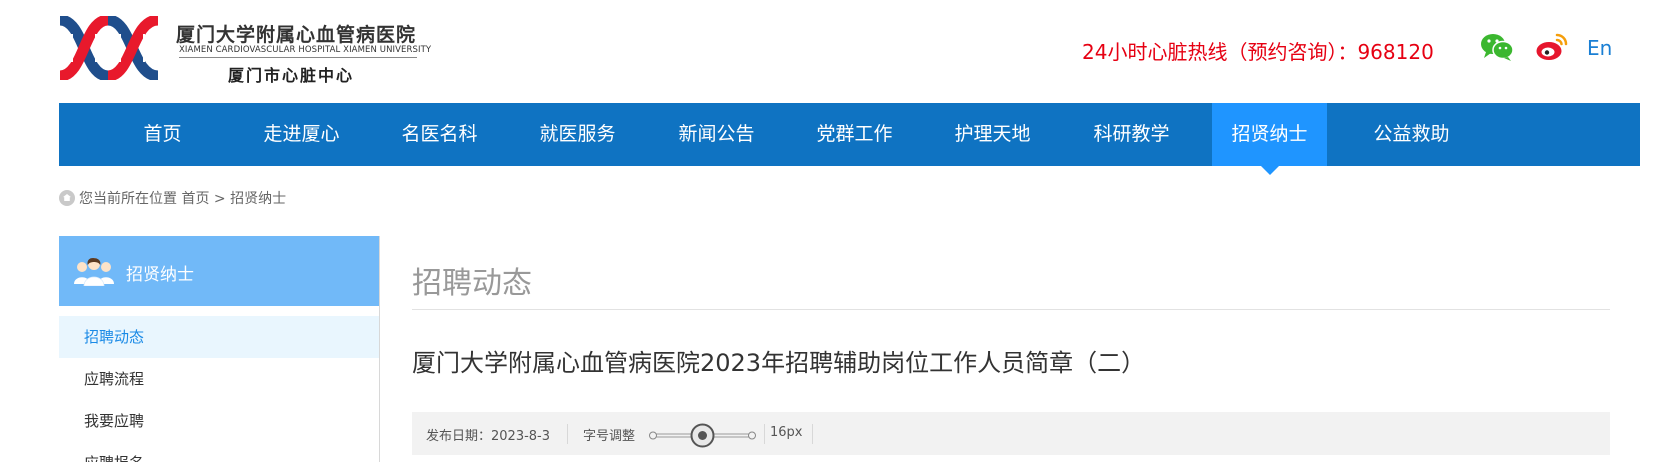  What do you see at coordinates (160, 275) in the screenshot?
I see `sidebar-title: 招贤纳士` at bounding box center [160, 275].